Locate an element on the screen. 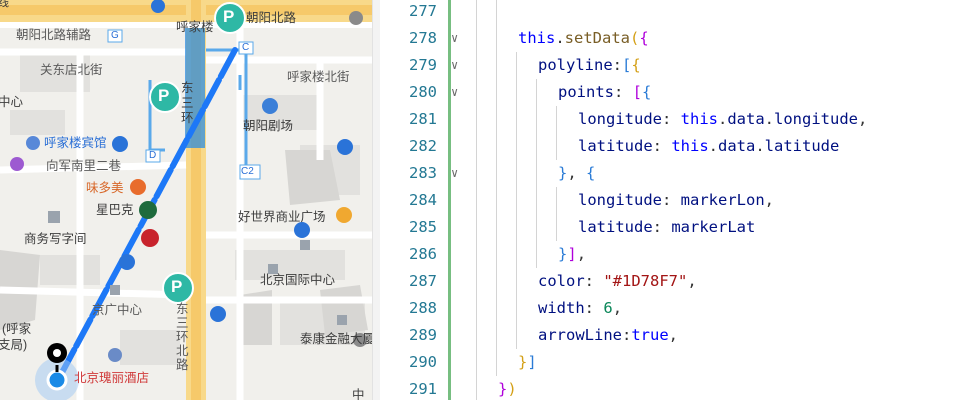 The image size is (966, 400). line-number: 287 is located at coordinates (423, 281).